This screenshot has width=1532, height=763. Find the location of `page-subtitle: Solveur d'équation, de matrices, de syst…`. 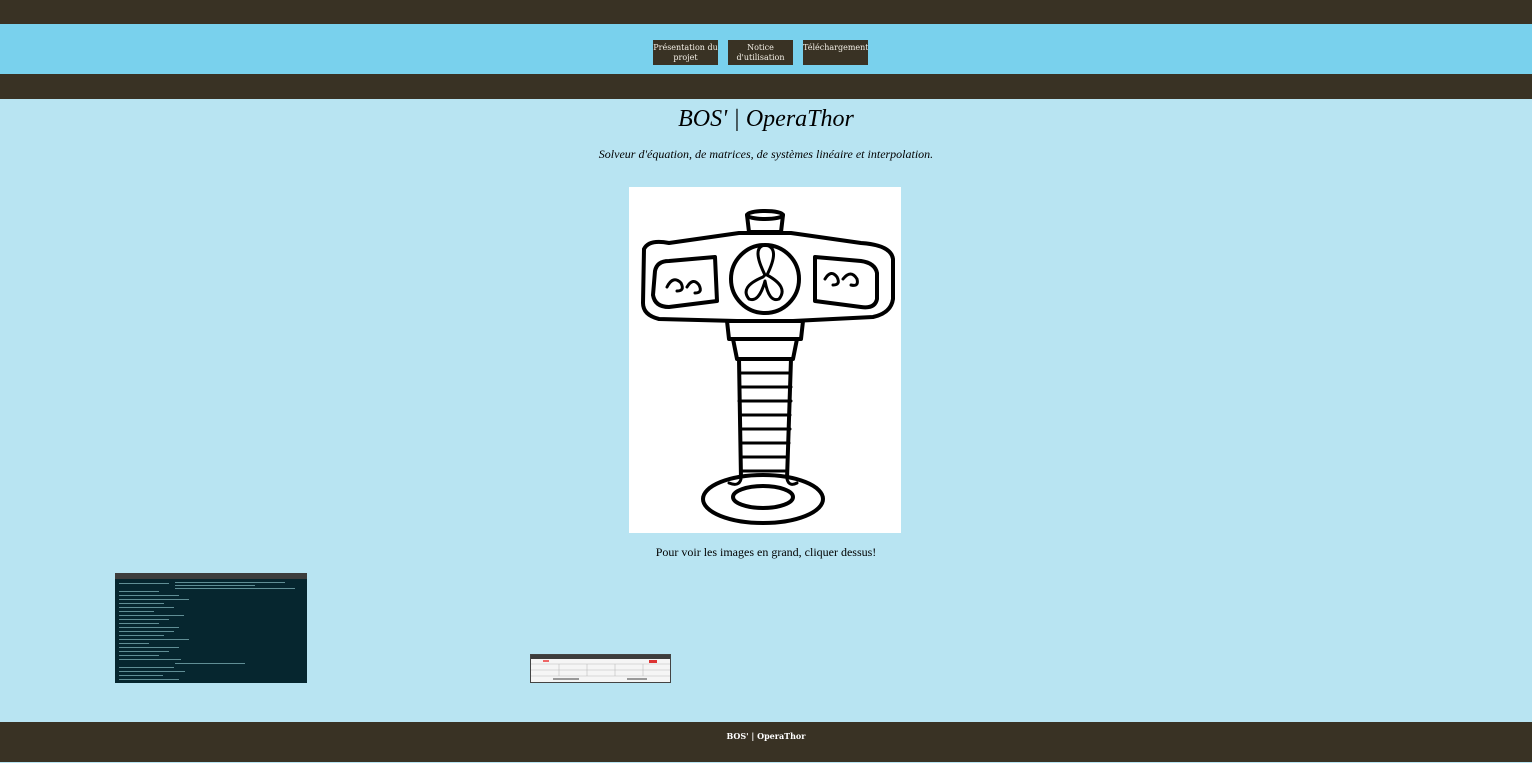

page-subtitle: Solveur d'équation, de matrices, de syst… is located at coordinates (766, 154).